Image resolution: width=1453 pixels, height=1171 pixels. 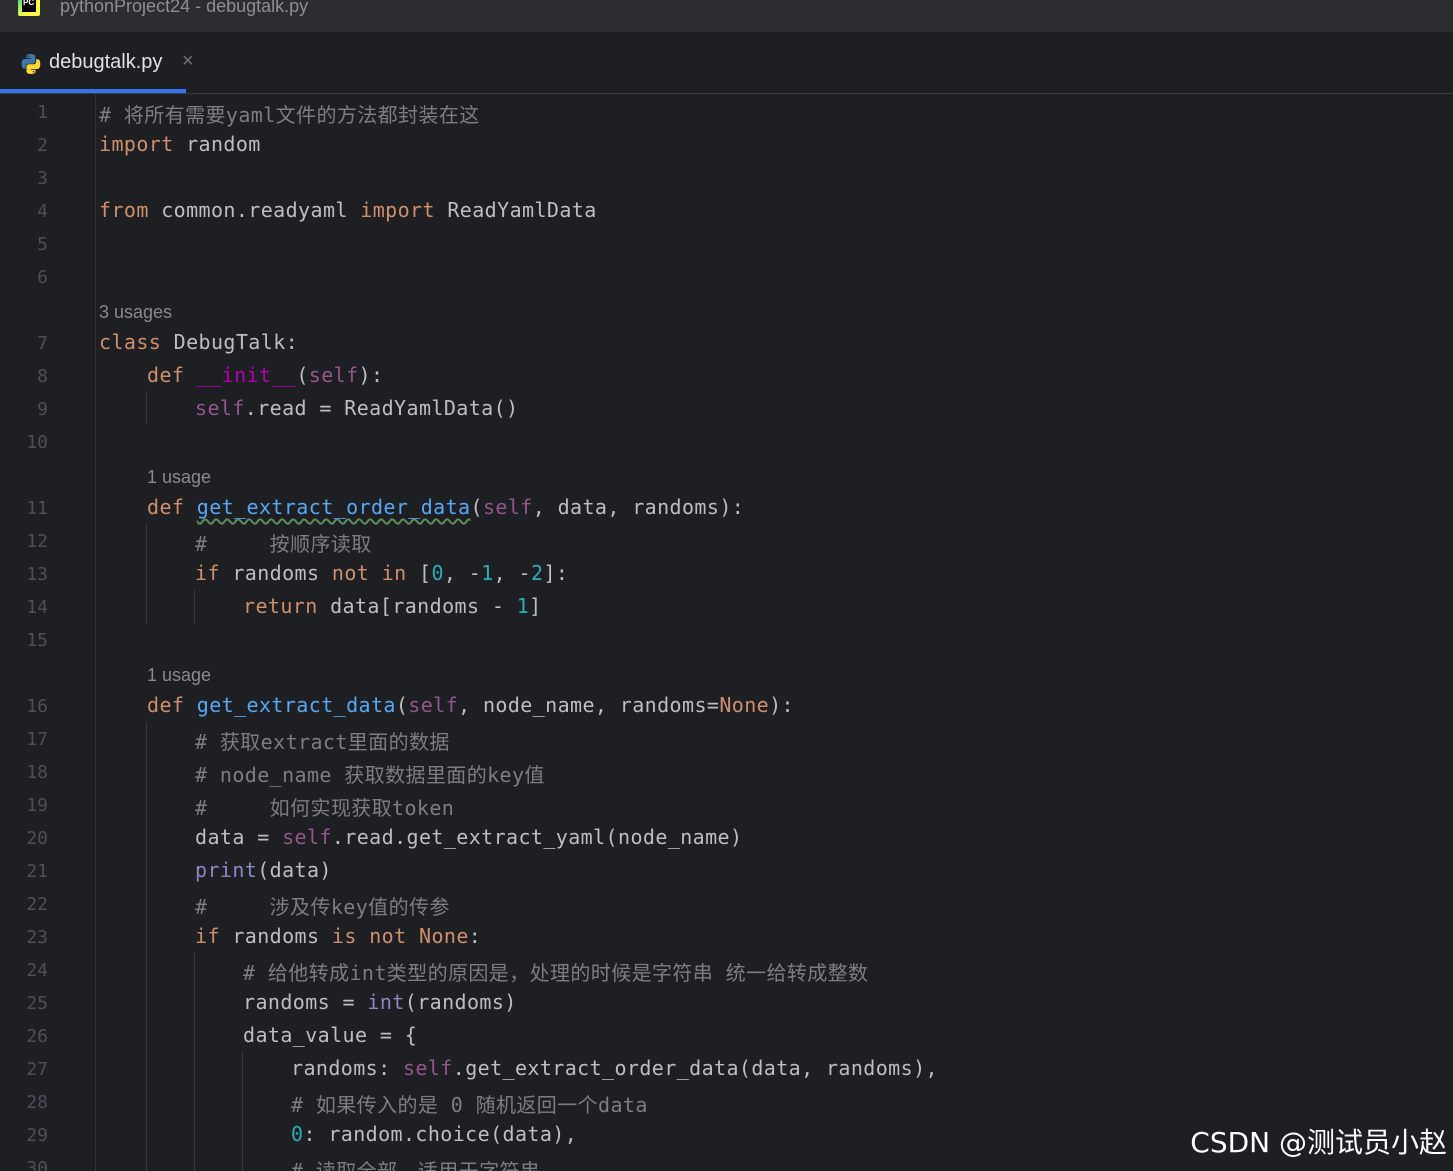 What do you see at coordinates (217, 144) in the screenshot?
I see `token: random` at bounding box center [217, 144].